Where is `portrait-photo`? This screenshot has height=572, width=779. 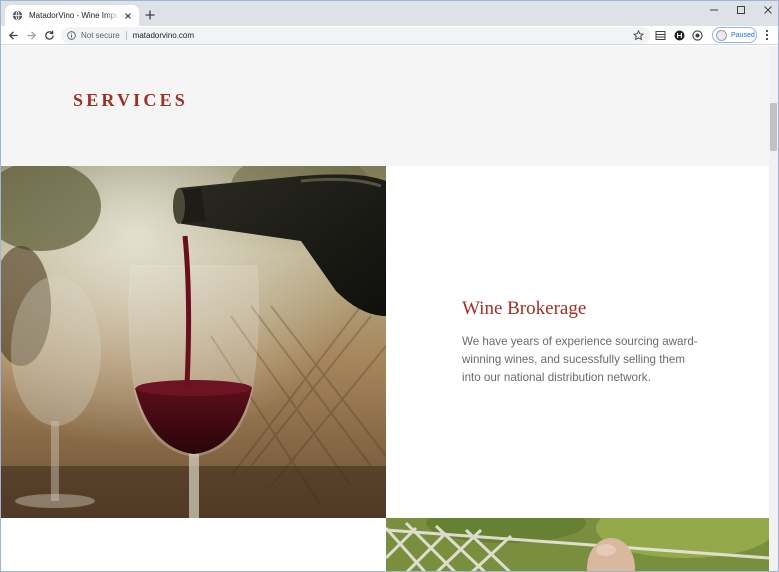
portrait-photo is located at coordinates (577, 544).